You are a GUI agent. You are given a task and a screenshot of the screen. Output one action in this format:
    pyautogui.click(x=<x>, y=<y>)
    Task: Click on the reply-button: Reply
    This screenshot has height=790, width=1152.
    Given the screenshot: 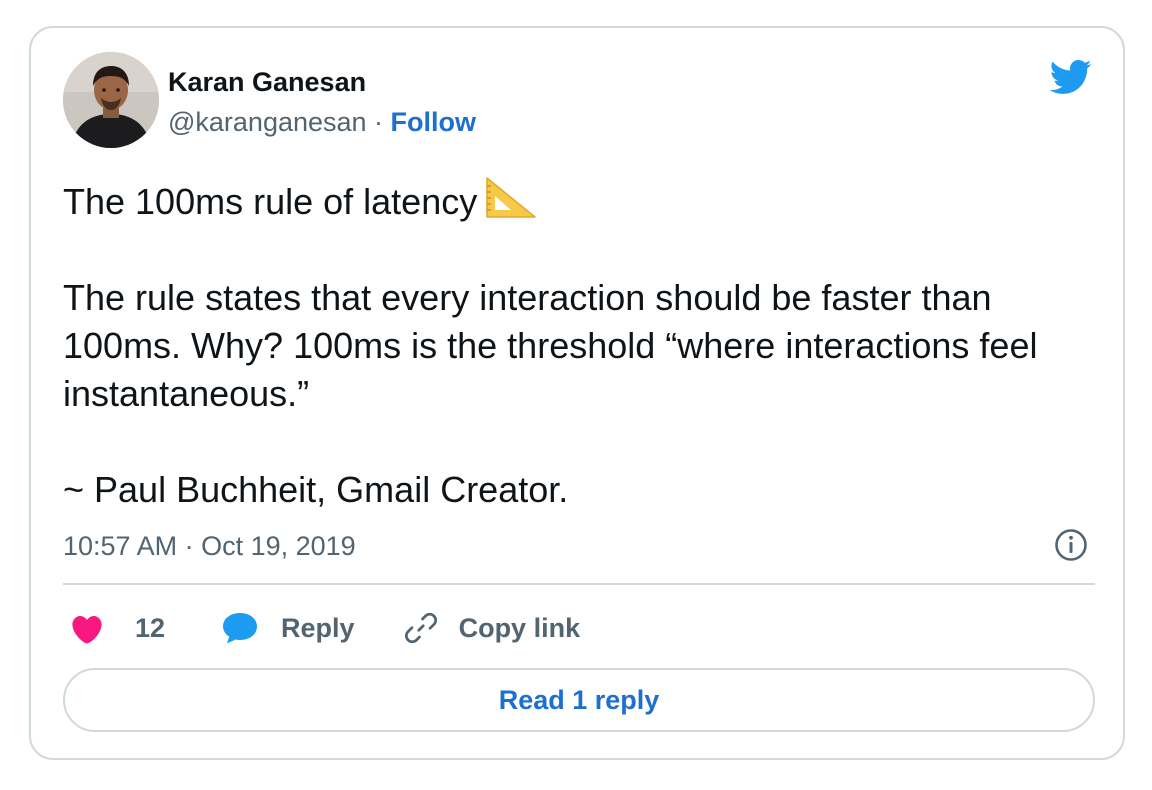 What is the action you would take?
    pyautogui.click(x=288, y=628)
    